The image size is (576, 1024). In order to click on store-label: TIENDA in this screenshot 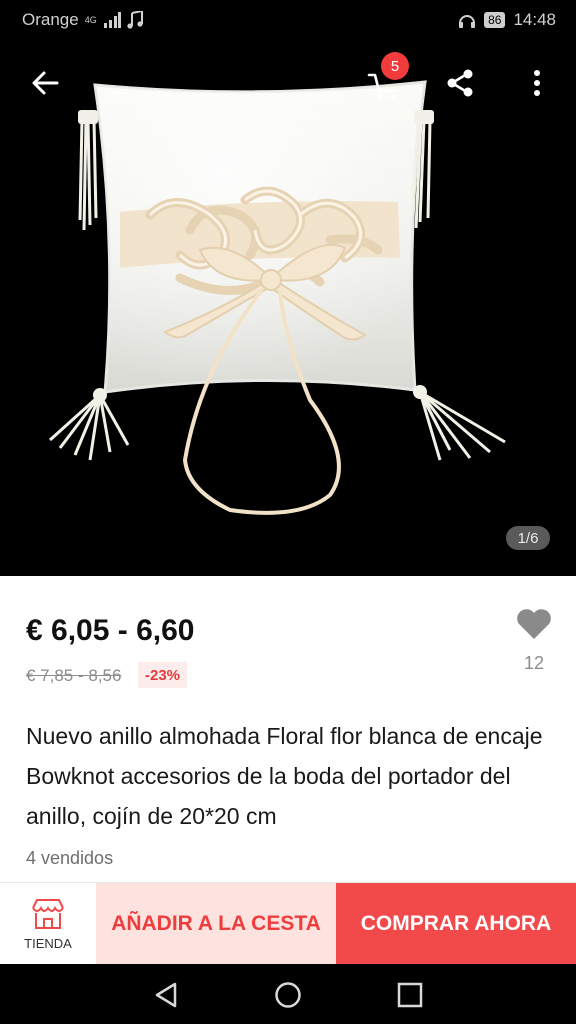, I will do `click(48, 943)`.